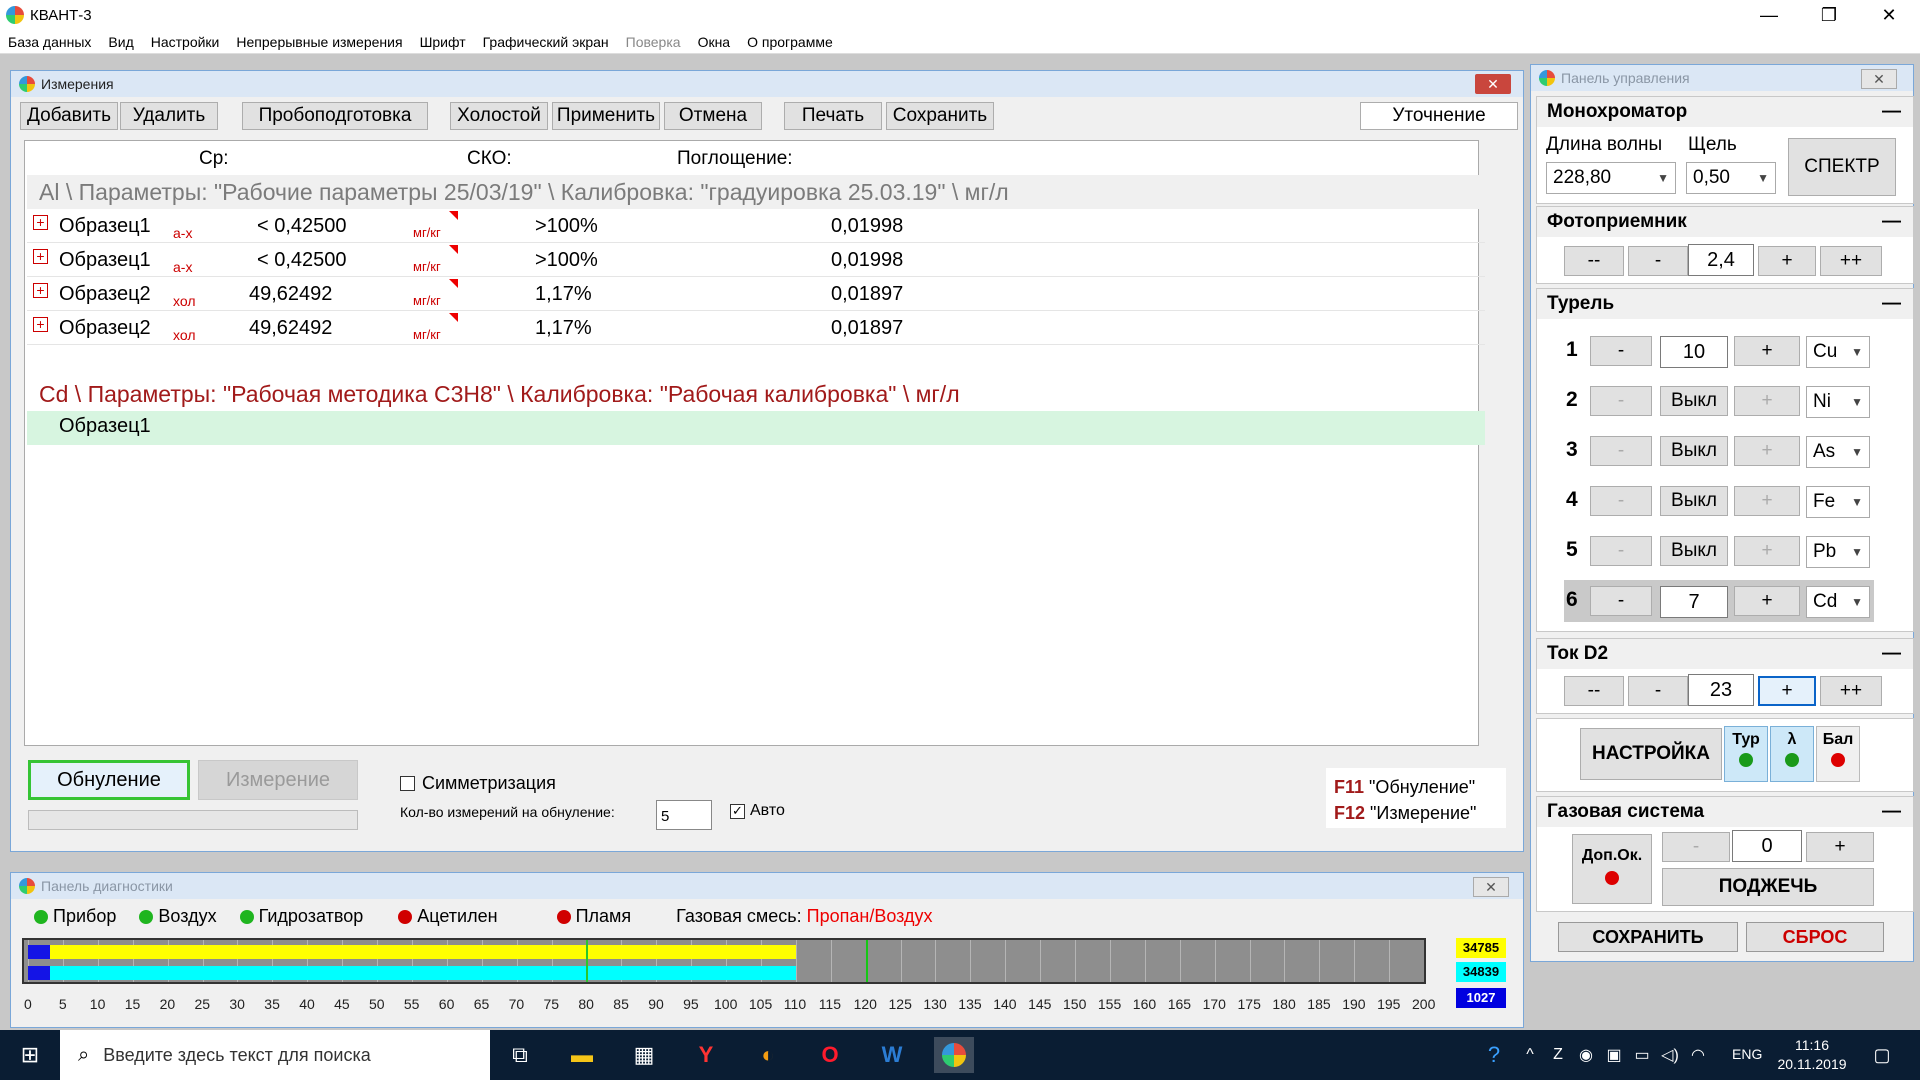 The image size is (1920, 1080). What do you see at coordinates (109, 780) in the screenshot?
I see `zero-button: Обнуление` at bounding box center [109, 780].